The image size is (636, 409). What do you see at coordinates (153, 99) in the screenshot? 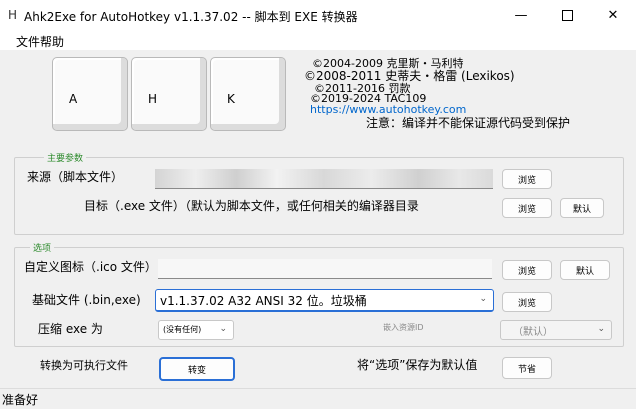
I see `logo-key-h-label: H` at bounding box center [153, 99].